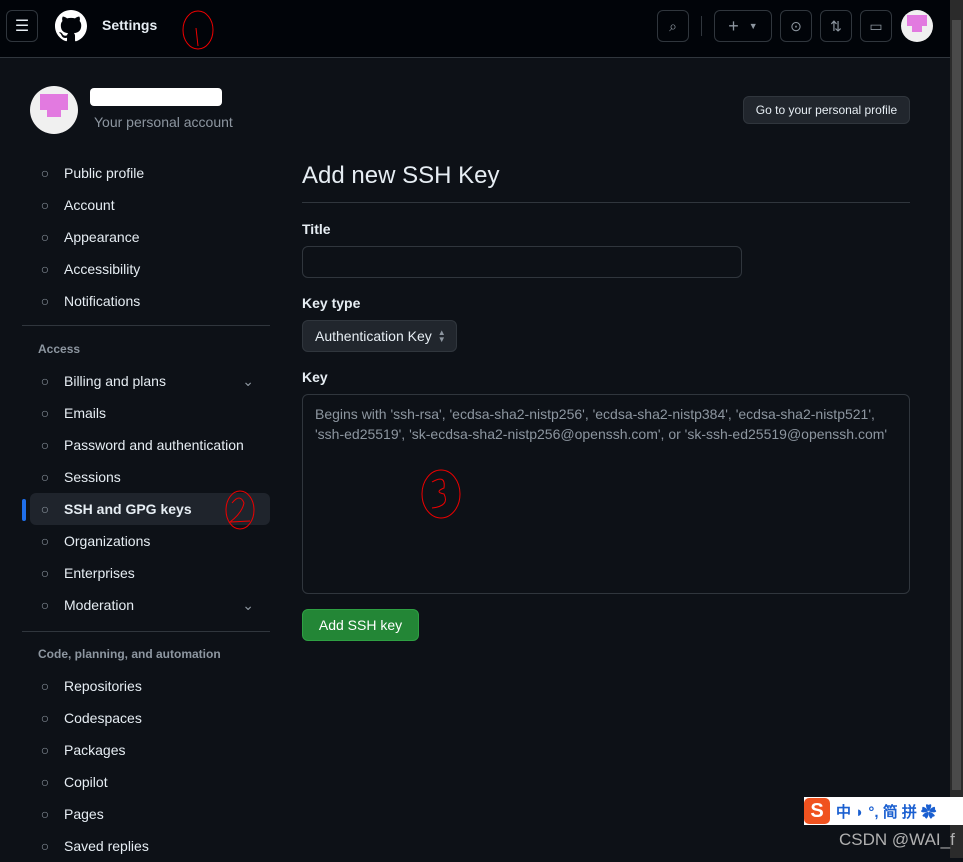 The height and width of the screenshot is (862, 963). Describe the element at coordinates (45, 269) in the screenshot. I see `accessibility-icon: ○` at that location.